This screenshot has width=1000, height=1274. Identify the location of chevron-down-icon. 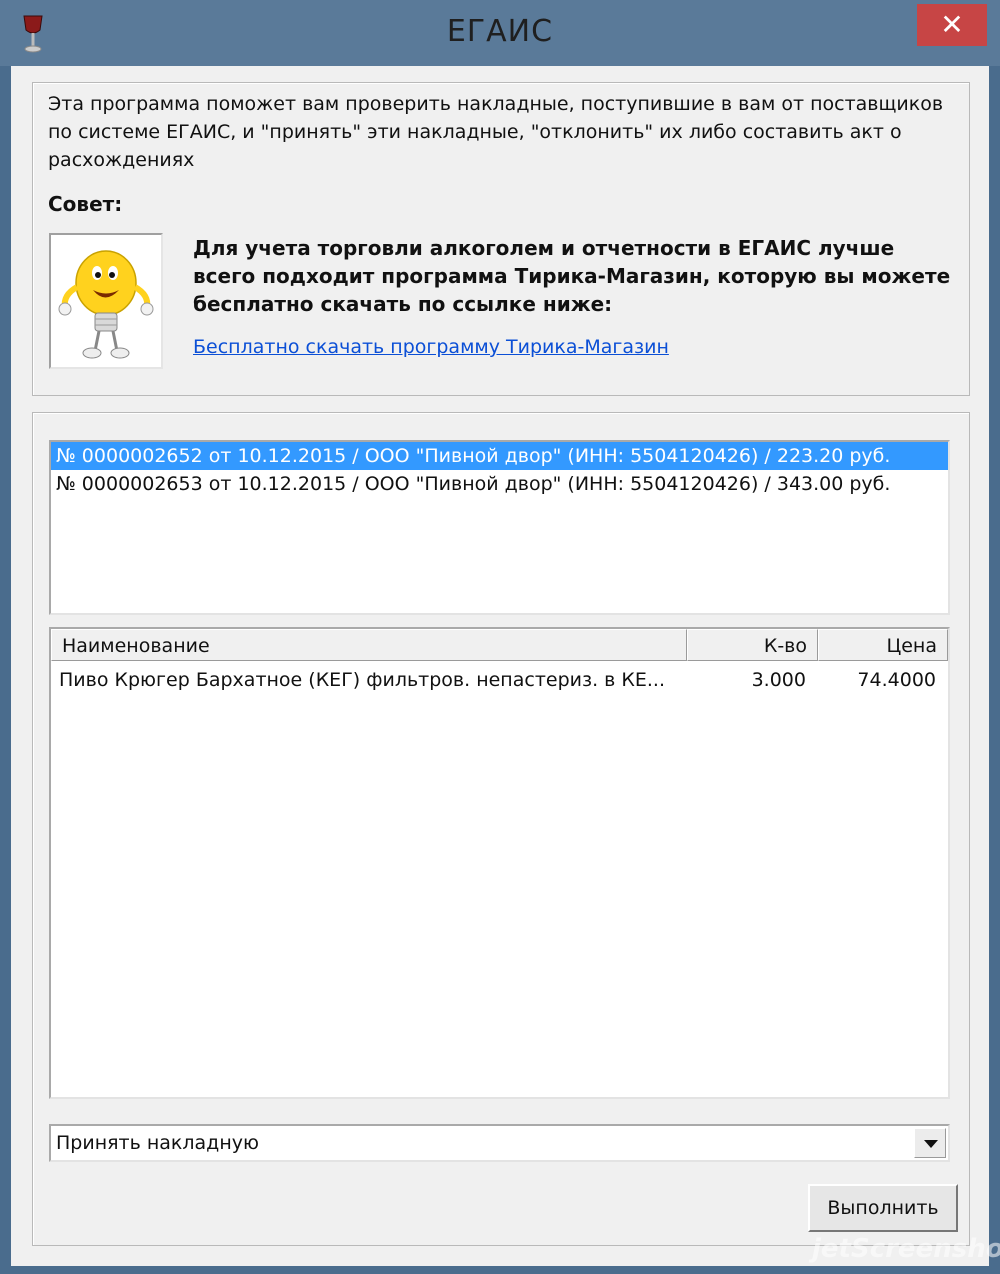
(931, 1144).